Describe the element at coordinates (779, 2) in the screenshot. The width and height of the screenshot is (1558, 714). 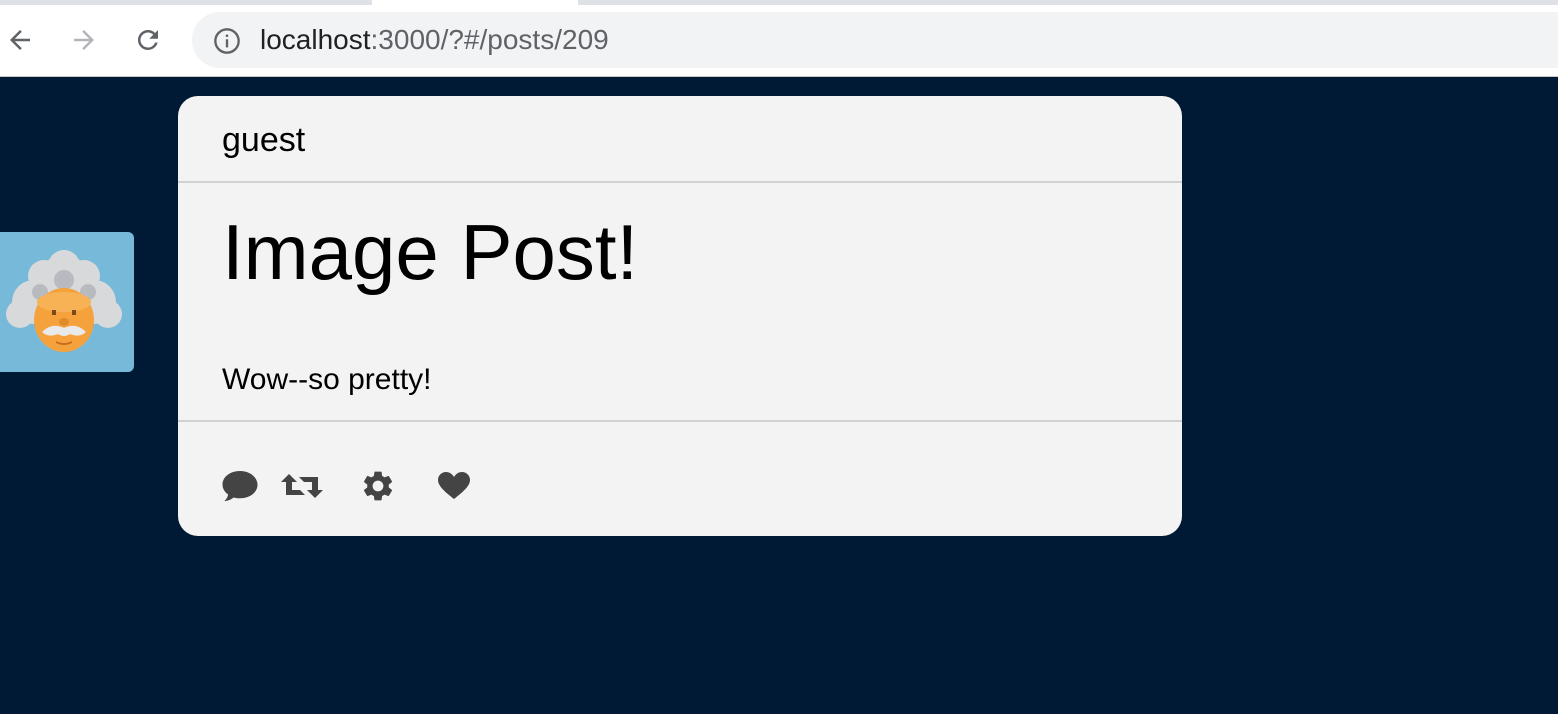
I see `tab-strip` at that location.